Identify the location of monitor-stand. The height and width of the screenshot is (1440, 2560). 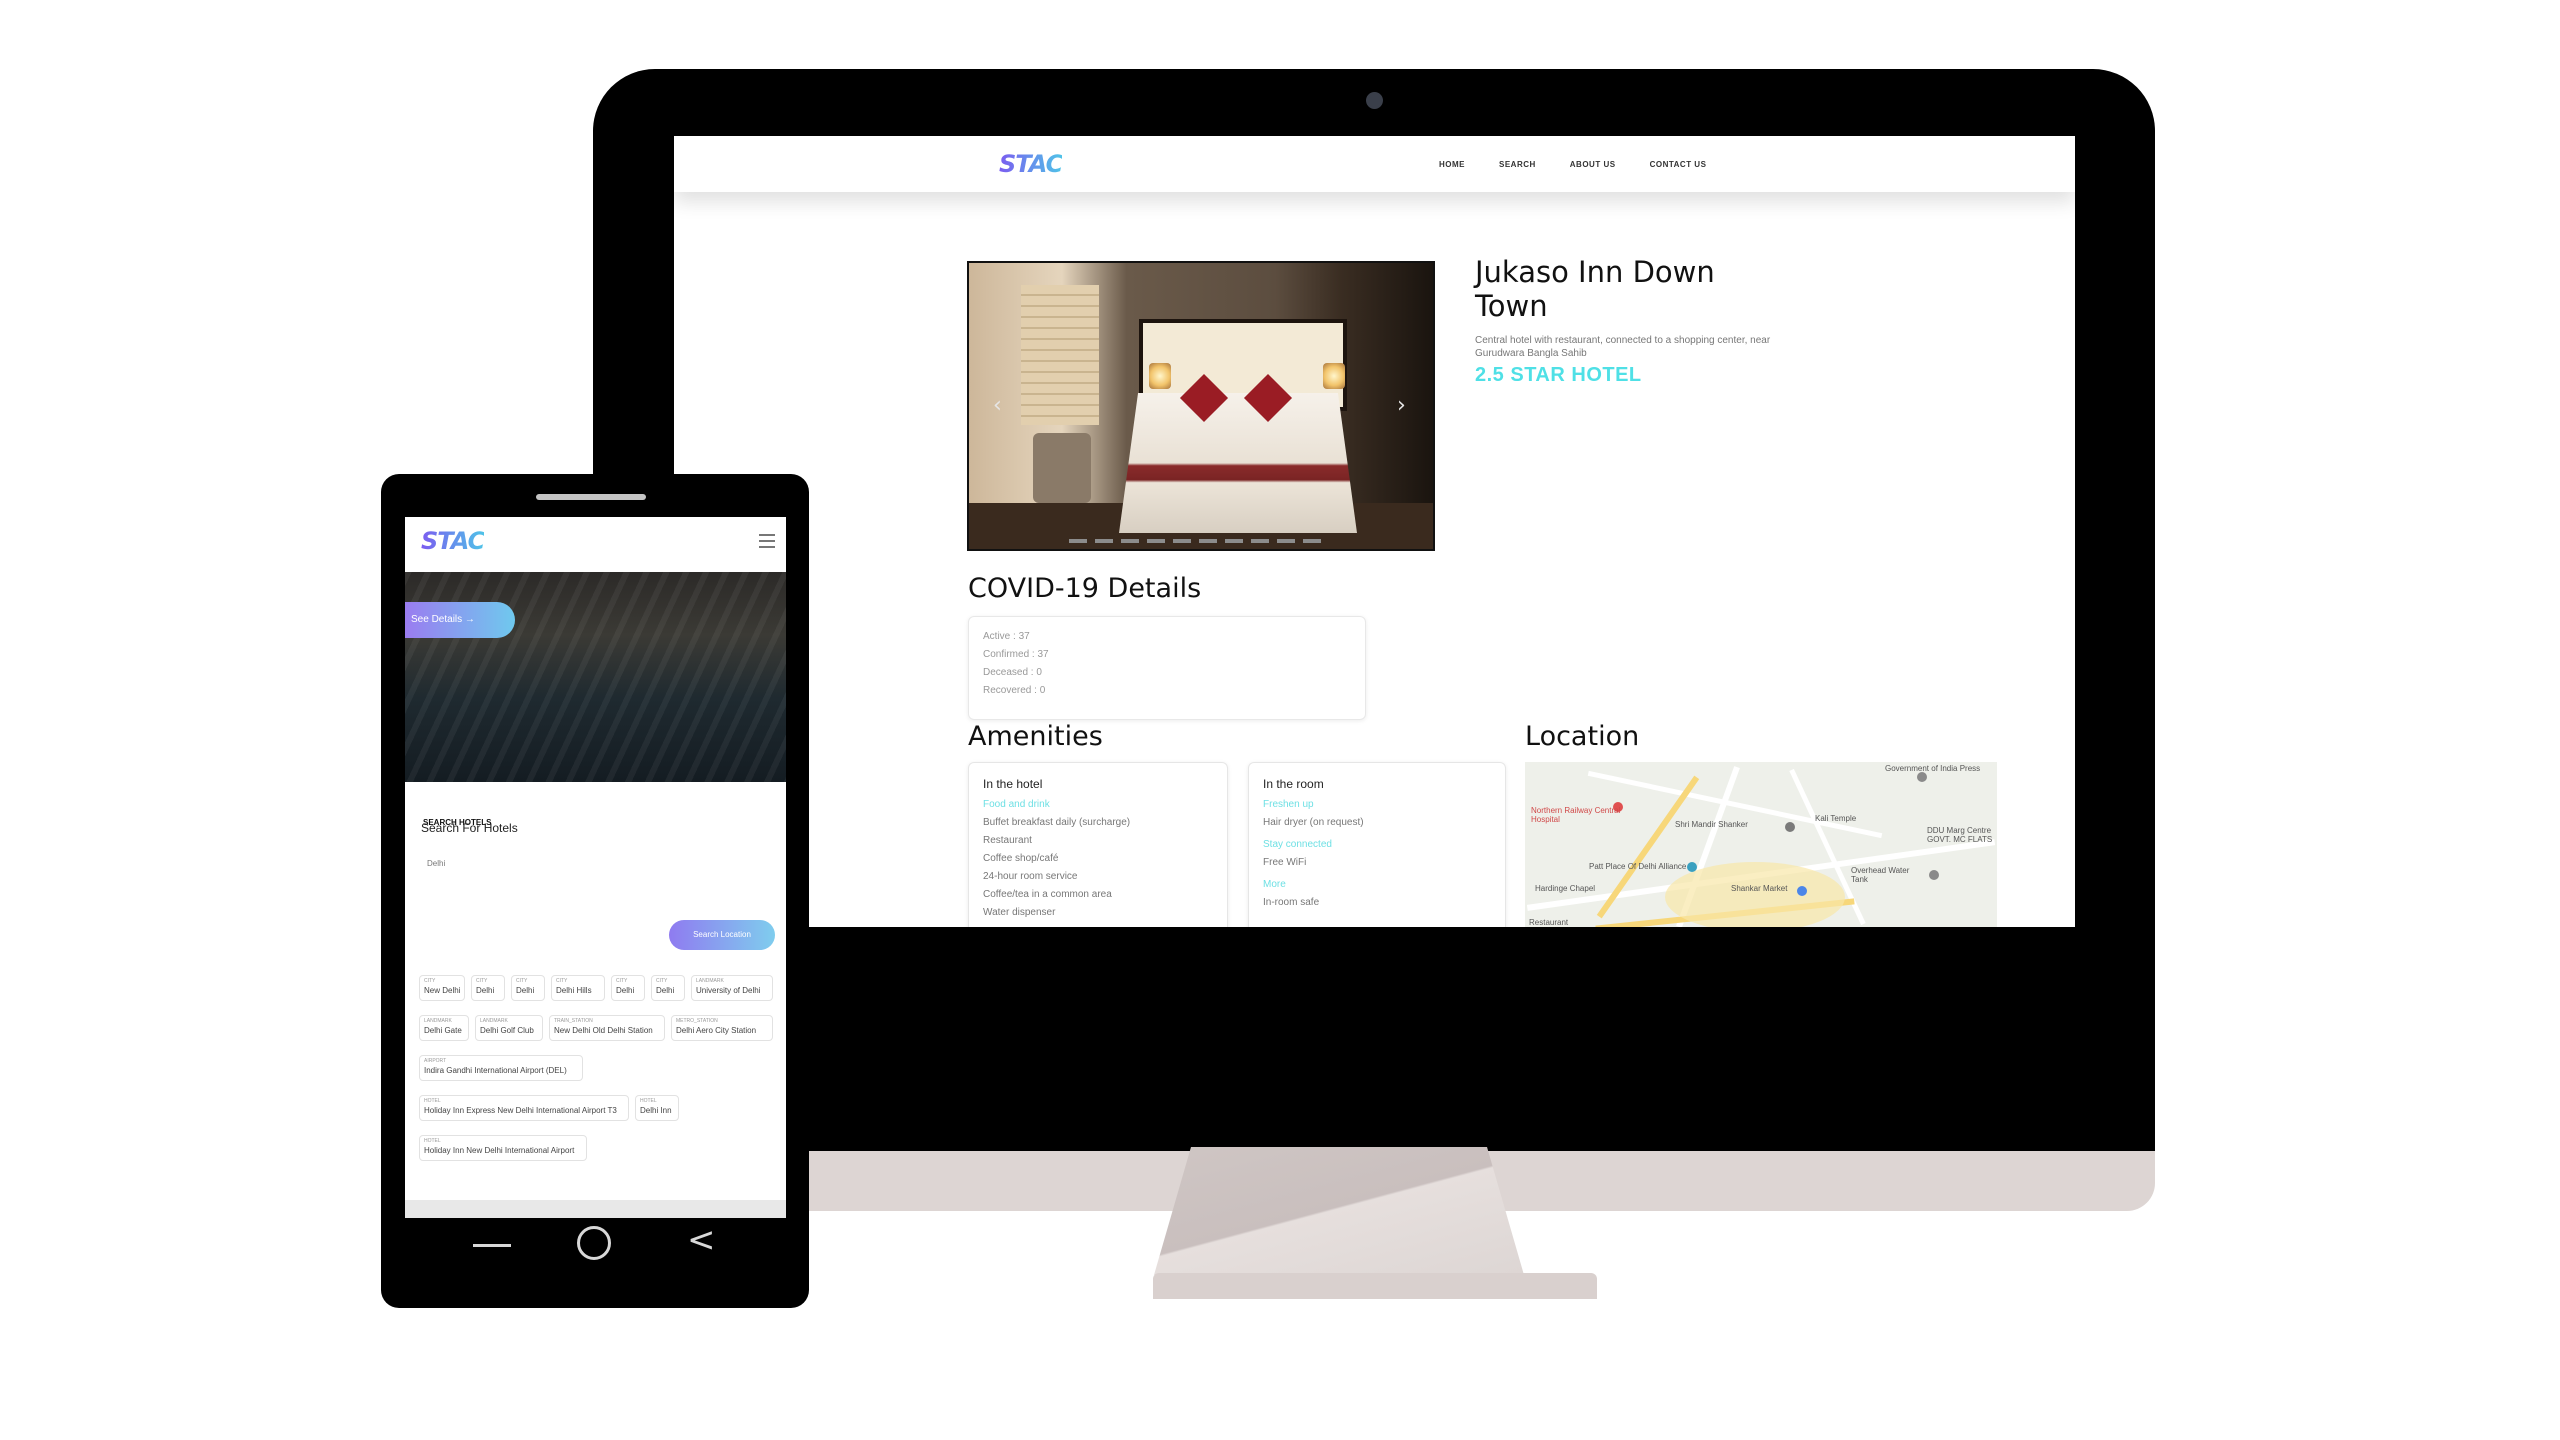
(1339, 1211).